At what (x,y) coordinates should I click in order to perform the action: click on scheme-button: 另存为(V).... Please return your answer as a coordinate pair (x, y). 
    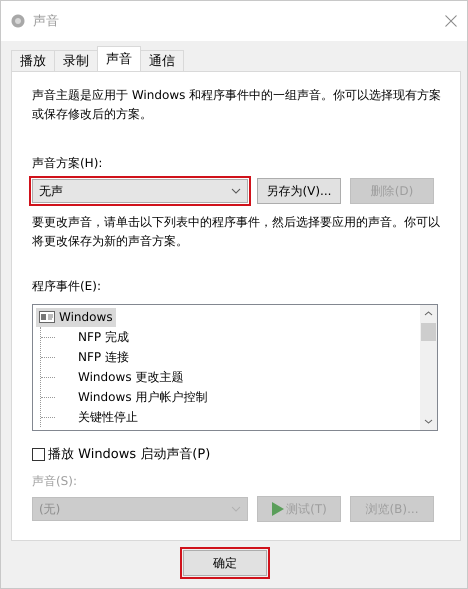
    Looking at the image, I should click on (299, 191).